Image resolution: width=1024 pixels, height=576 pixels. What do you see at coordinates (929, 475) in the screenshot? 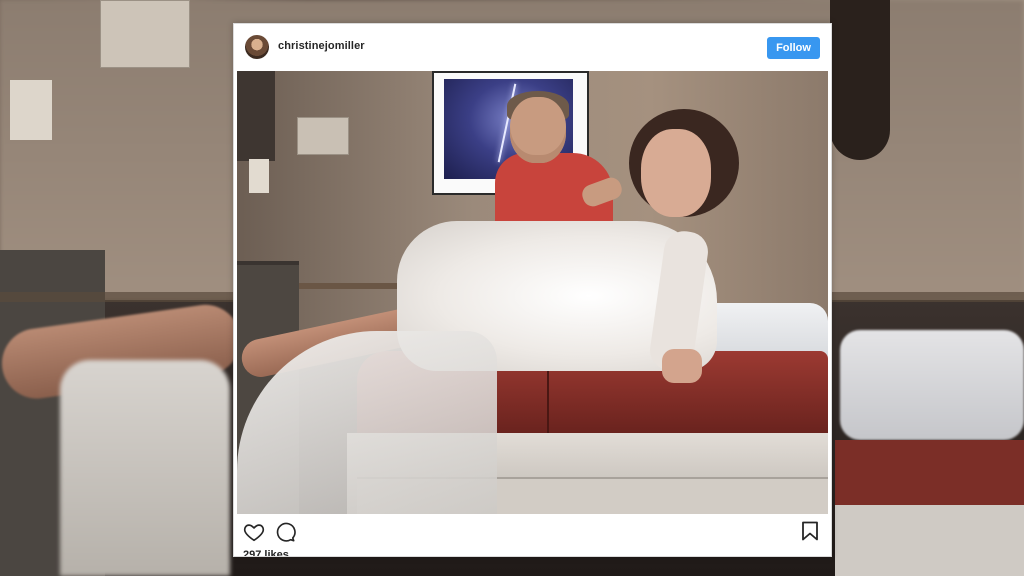
I see `background-table` at bounding box center [929, 475].